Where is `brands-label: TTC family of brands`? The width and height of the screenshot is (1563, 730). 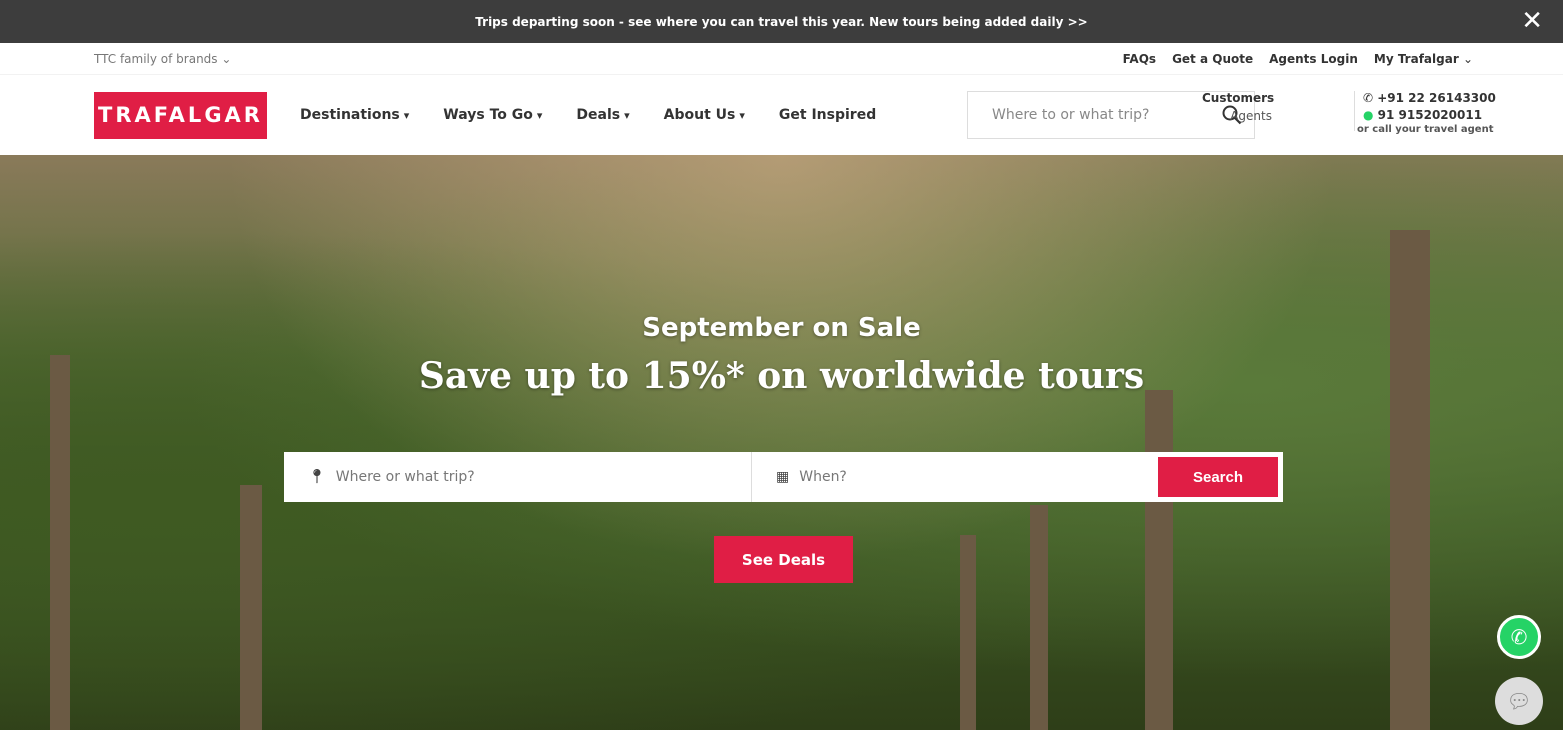
brands-label: TTC family of brands is located at coordinates (156, 58).